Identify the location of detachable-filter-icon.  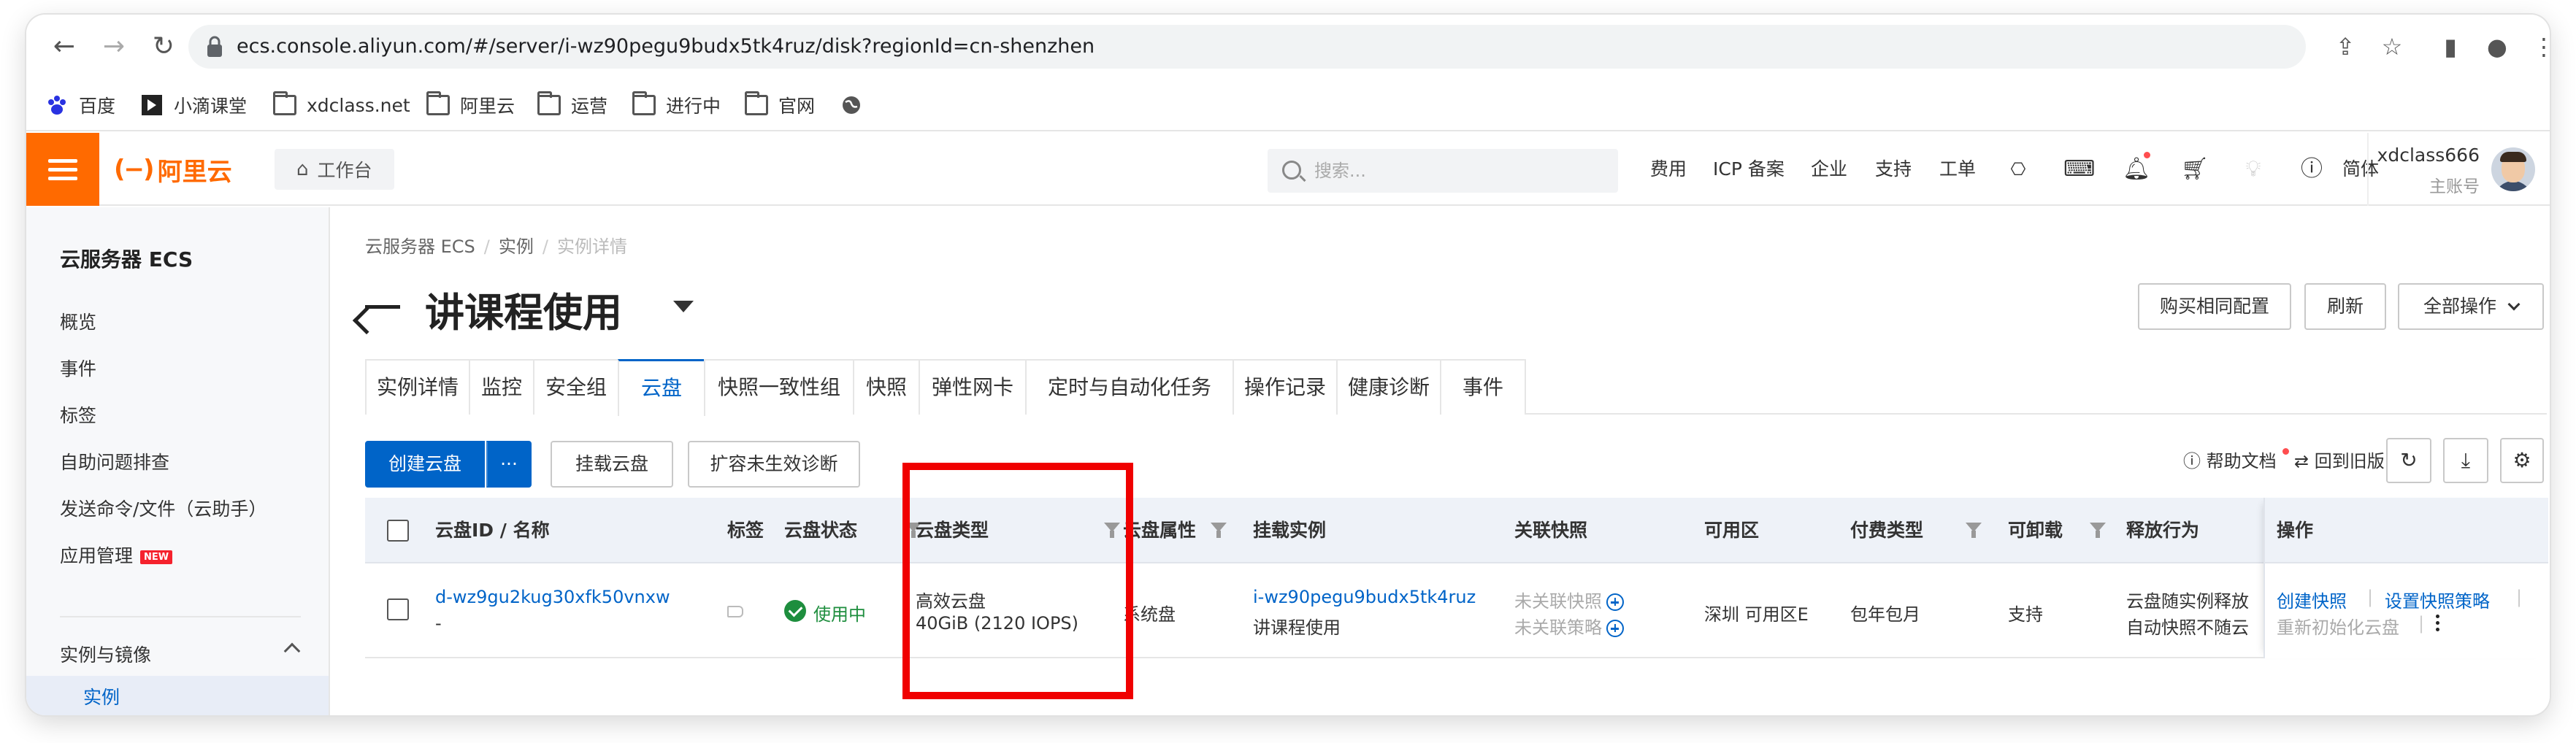
(2098, 530).